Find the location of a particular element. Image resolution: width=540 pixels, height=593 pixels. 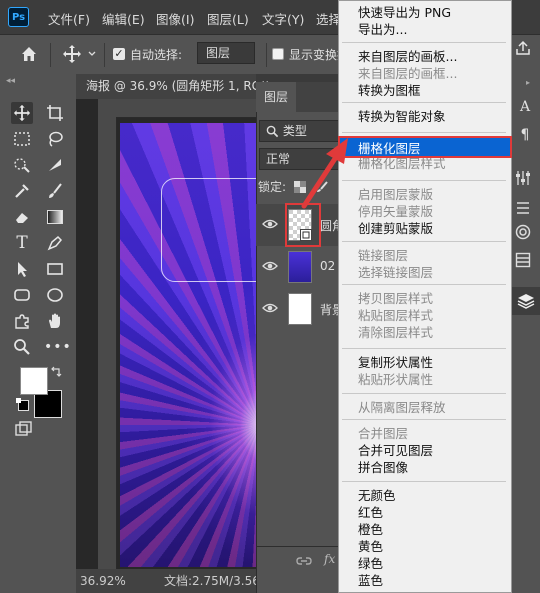

auto-select-target-value: 图层 is located at coordinates (218, 53).